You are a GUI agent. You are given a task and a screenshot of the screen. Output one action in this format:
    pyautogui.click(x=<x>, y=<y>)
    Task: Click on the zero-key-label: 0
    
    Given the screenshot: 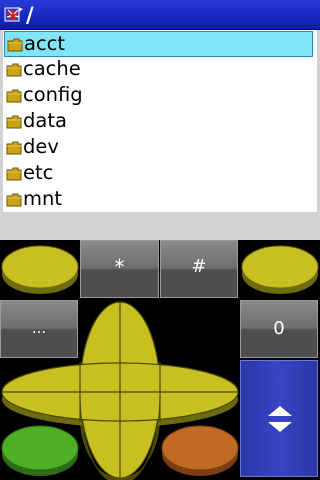 What is the action you would take?
    pyautogui.click(x=279, y=328)
    